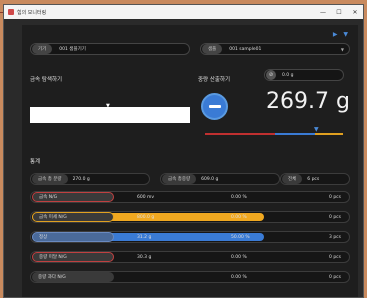  What do you see at coordinates (73, 277) in the screenshot?
I see `row-name: 중량 과다 N/G` at bounding box center [73, 277].